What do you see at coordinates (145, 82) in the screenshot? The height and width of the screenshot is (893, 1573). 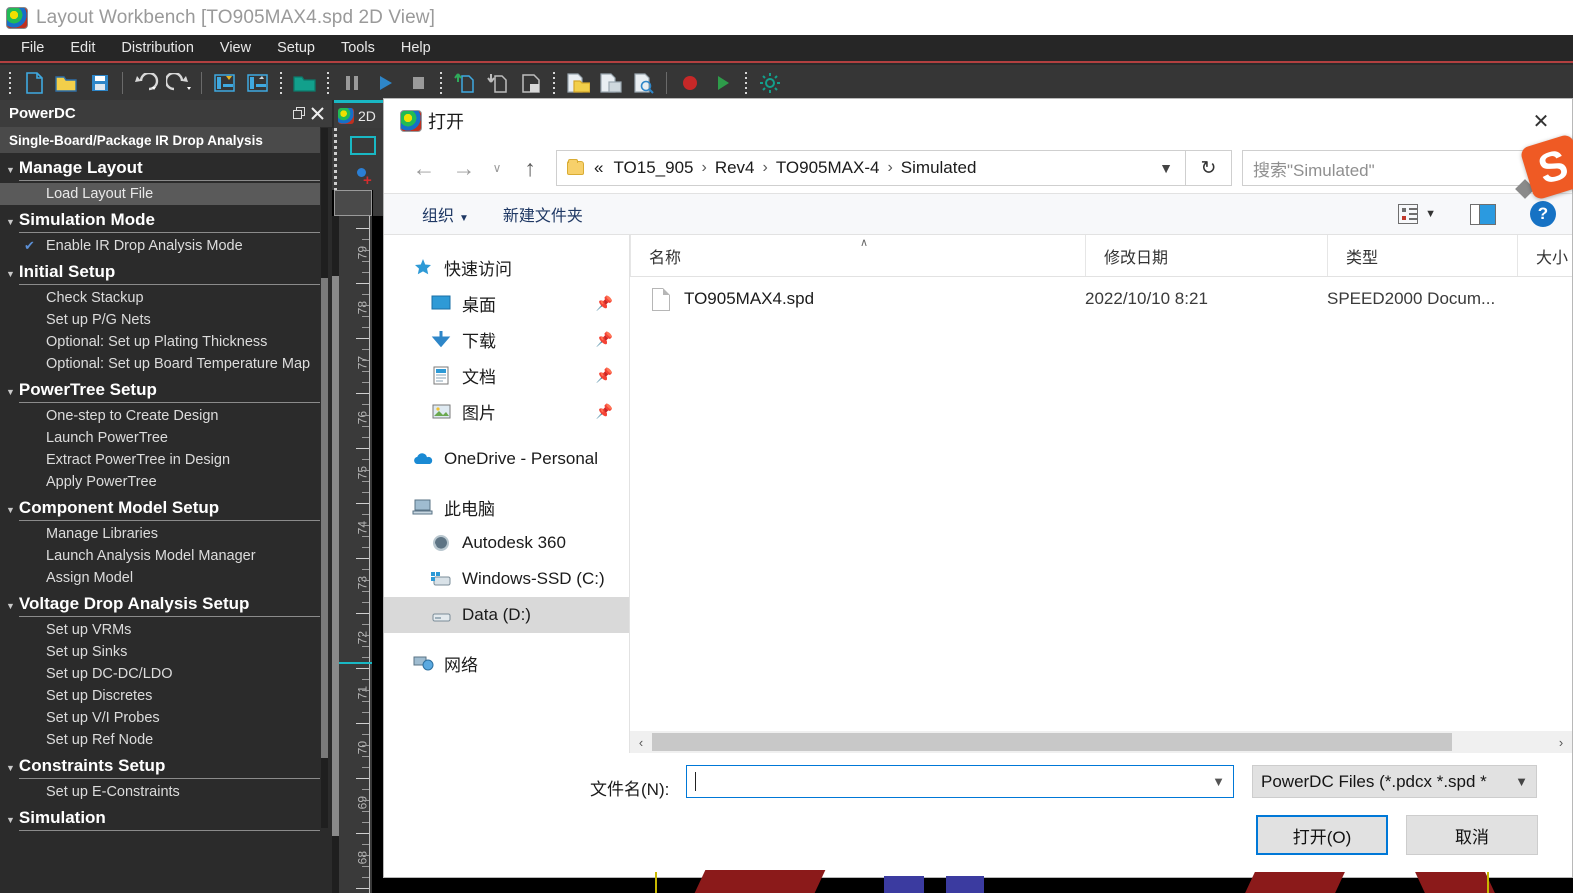 I see `undo-icon` at bounding box center [145, 82].